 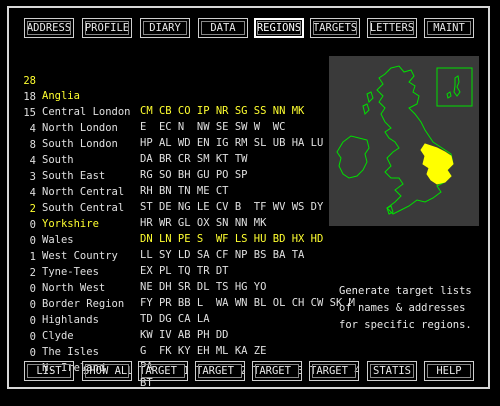 I want to click on region-name: Border Region, so click(x=83, y=304).